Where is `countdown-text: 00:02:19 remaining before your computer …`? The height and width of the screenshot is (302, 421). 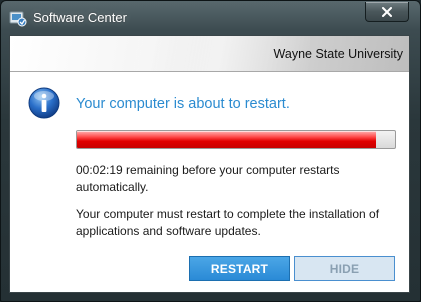 countdown-text: 00:02:19 remaining before your computer … is located at coordinates (208, 178).